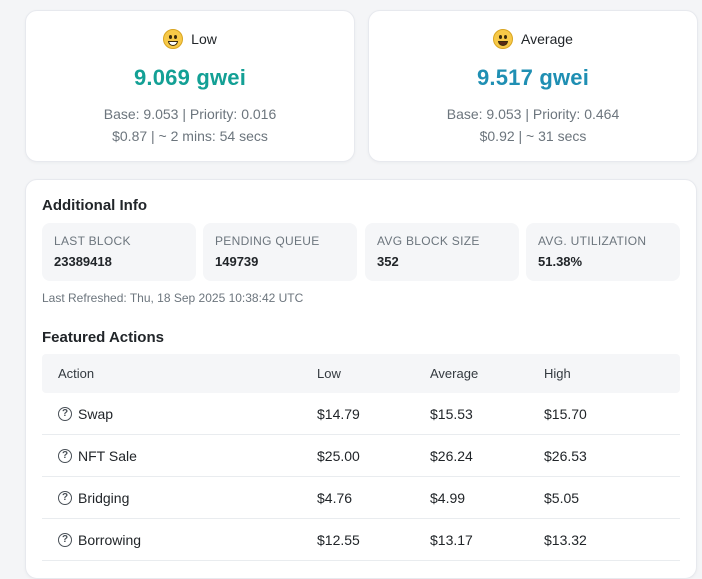  What do you see at coordinates (338, 539) in the screenshot?
I see `cell-low: $12.55` at bounding box center [338, 539].